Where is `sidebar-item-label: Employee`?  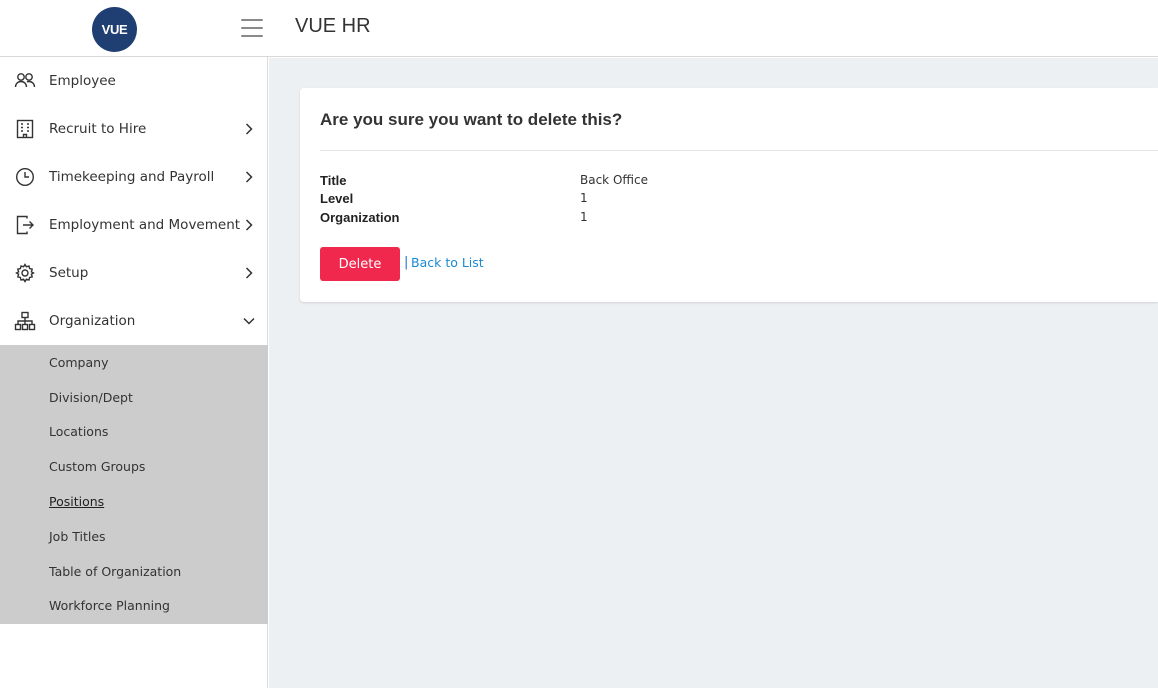
sidebar-item-label: Employee is located at coordinates (82, 81).